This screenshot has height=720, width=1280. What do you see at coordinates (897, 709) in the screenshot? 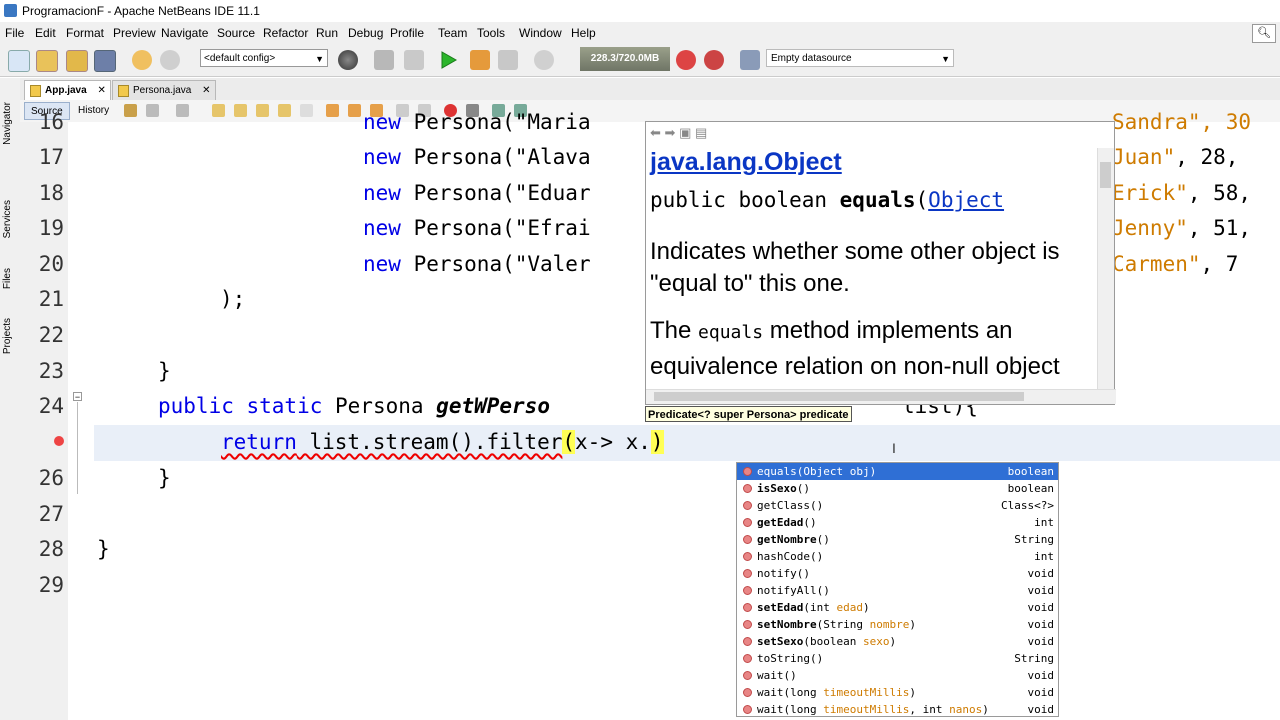
I see `completion-item: wait(long timeoutMillis, int nanos) void` at bounding box center [897, 709].